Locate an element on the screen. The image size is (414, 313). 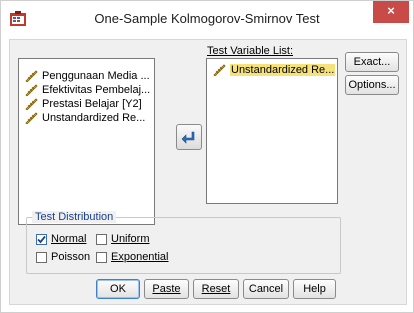
poisson-label-text: Poisson is located at coordinates (71, 257).